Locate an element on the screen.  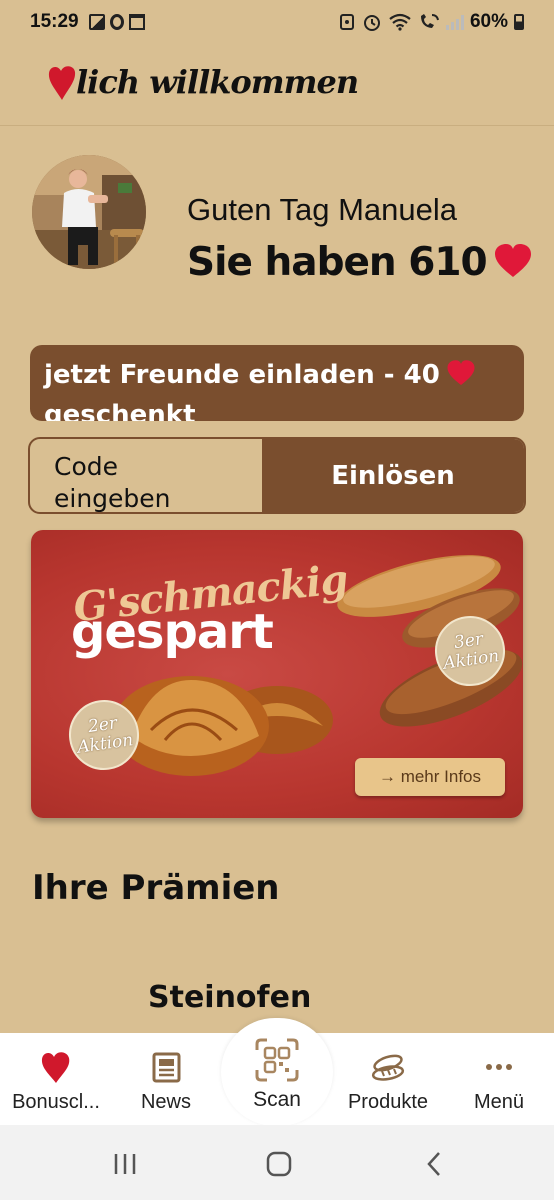
promo-title-main: gespart is located at coordinates (172, 632).